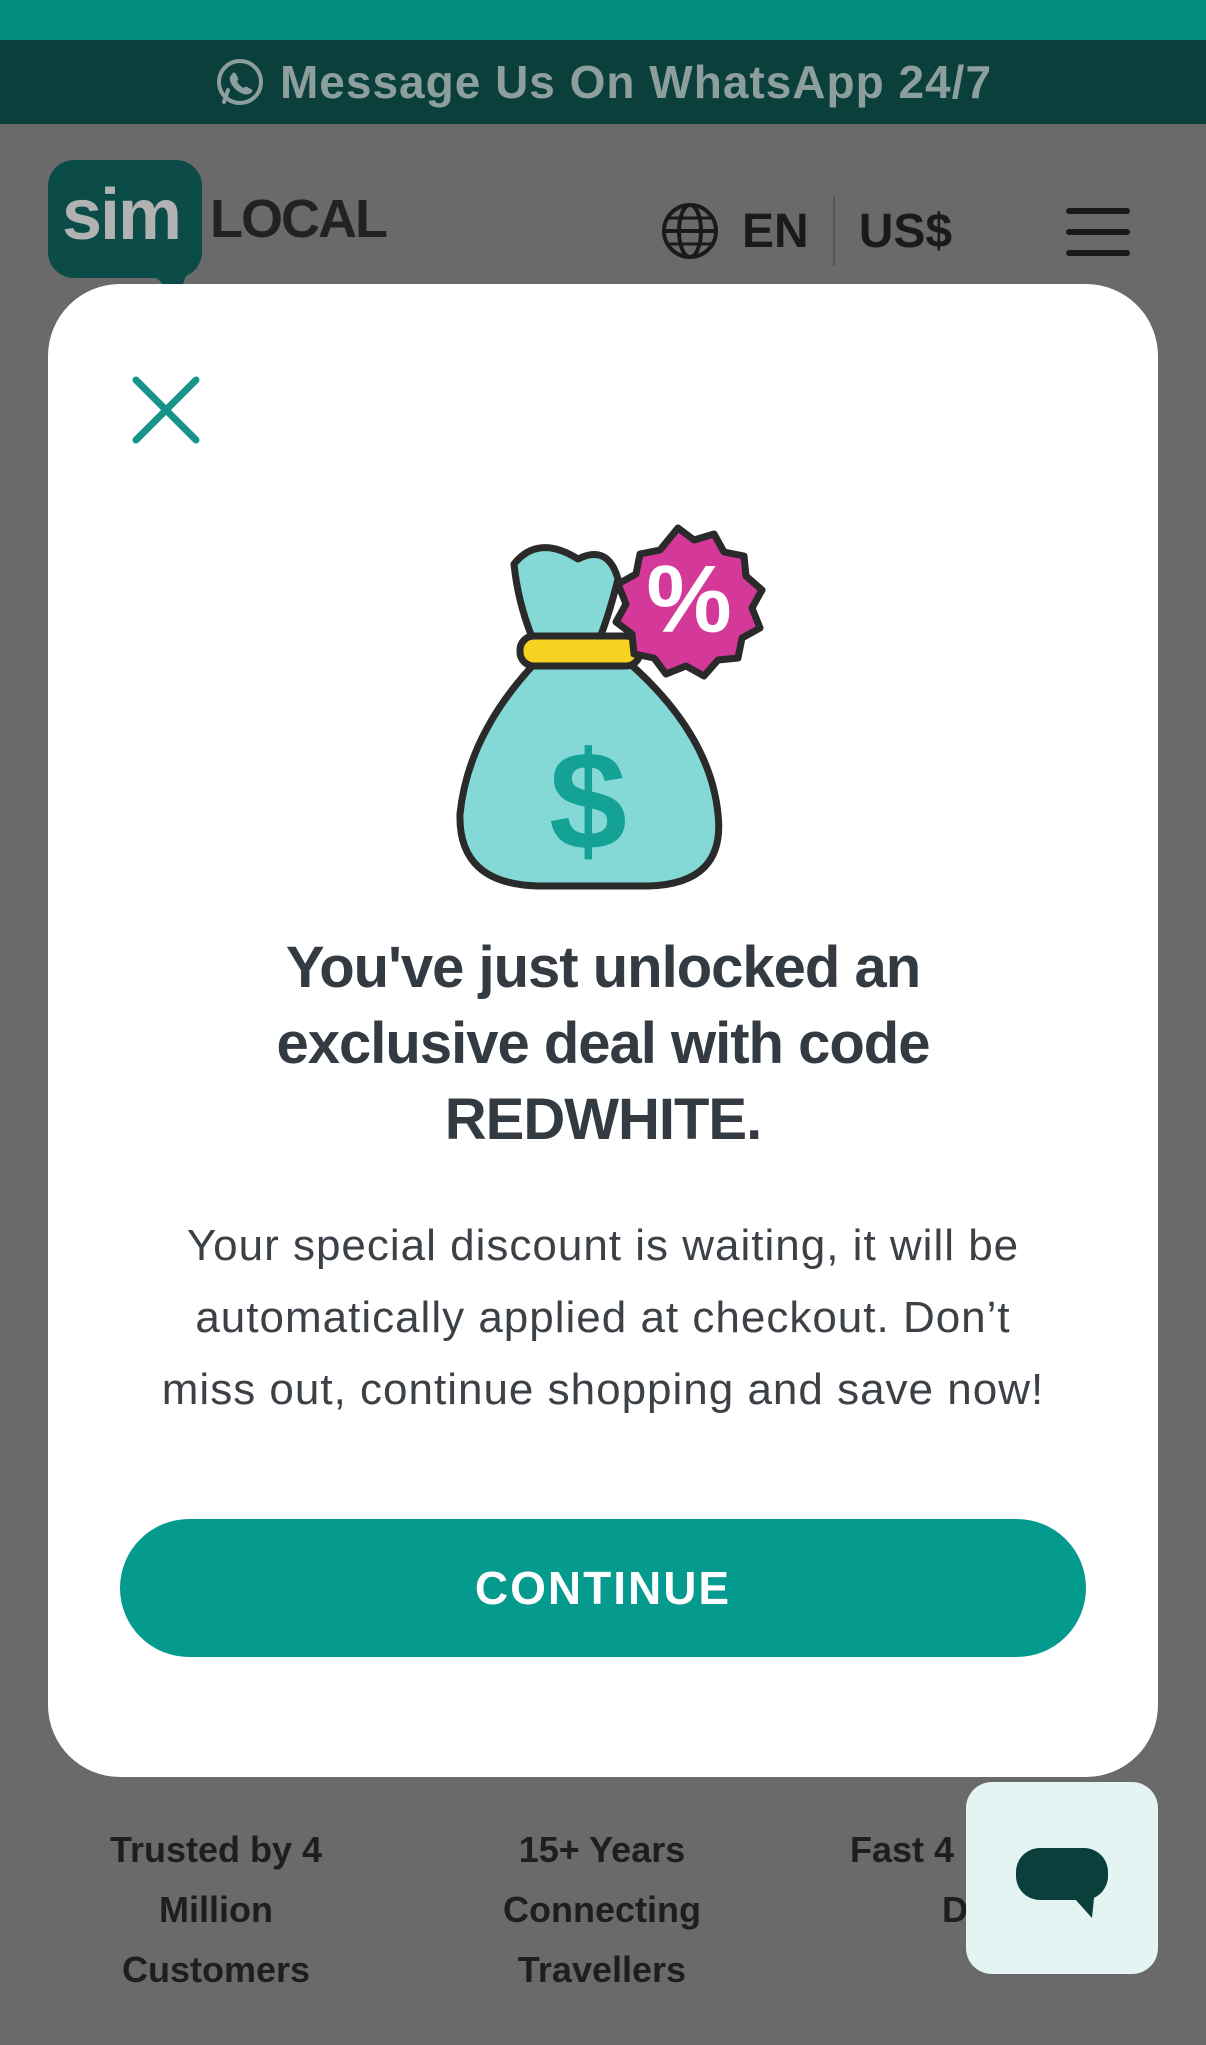 This screenshot has width=1206, height=2045. Describe the element at coordinates (1098, 232) in the screenshot. I see `hamburger-menu-icon` at that location.